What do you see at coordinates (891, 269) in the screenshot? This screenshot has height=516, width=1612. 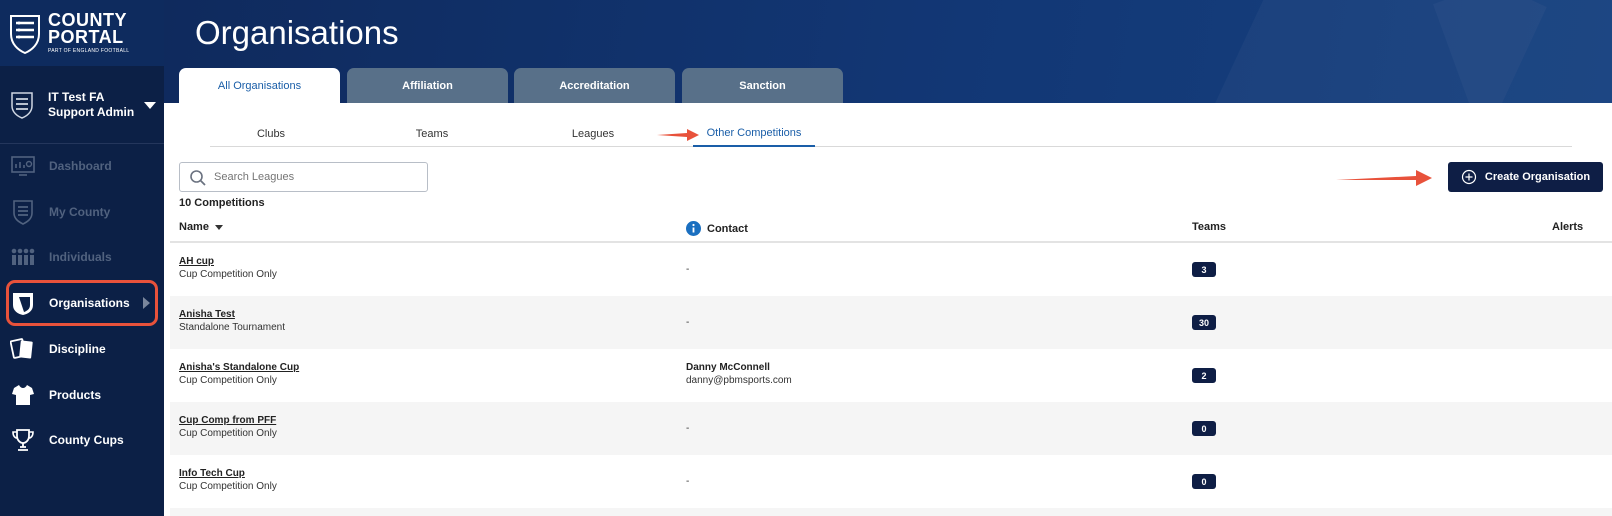 I see `table-row: AH cup Cup Competition Only - 3` at bounding box center [891, 269].